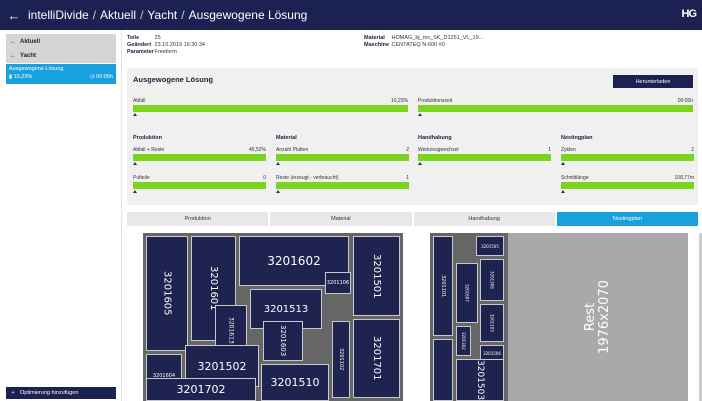  I want to click on tab-nestingplan: Nestingplan, so click(627, 219).